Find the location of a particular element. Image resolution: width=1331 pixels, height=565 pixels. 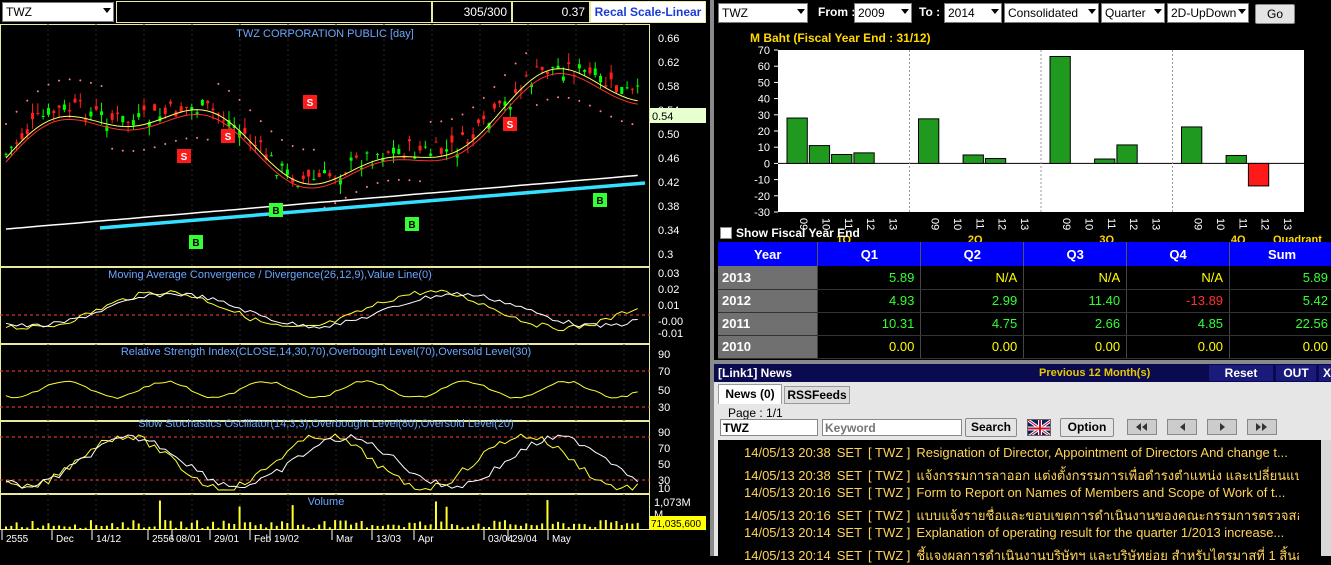

chevron-right-icon is located at coordinates (1222, 427).